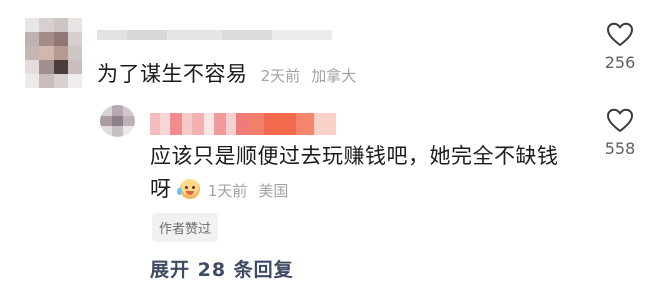 The width and height of the screenshot is (660, 293). Describe the element at coordinates (620, 62) in the screenshot. I see `like-count: 256` at that location.